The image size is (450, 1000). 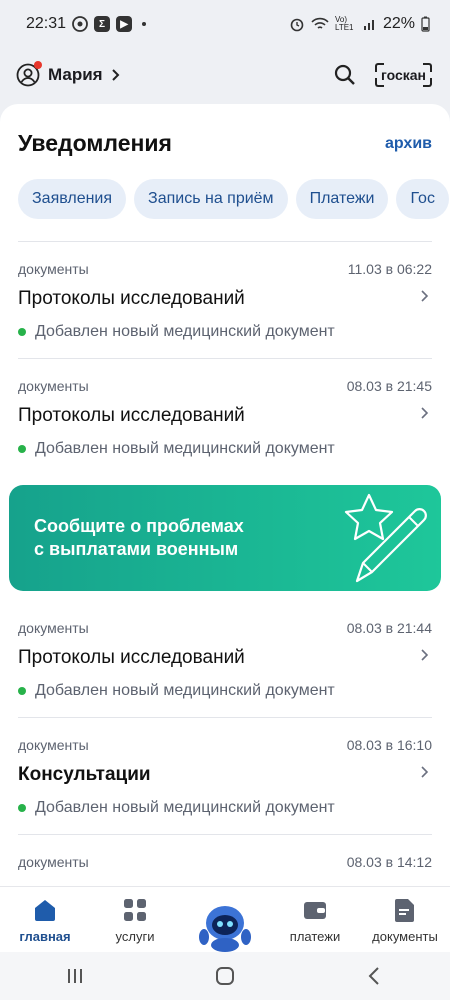 I want to click on archive-link: архив, so click(x=408, y=144).